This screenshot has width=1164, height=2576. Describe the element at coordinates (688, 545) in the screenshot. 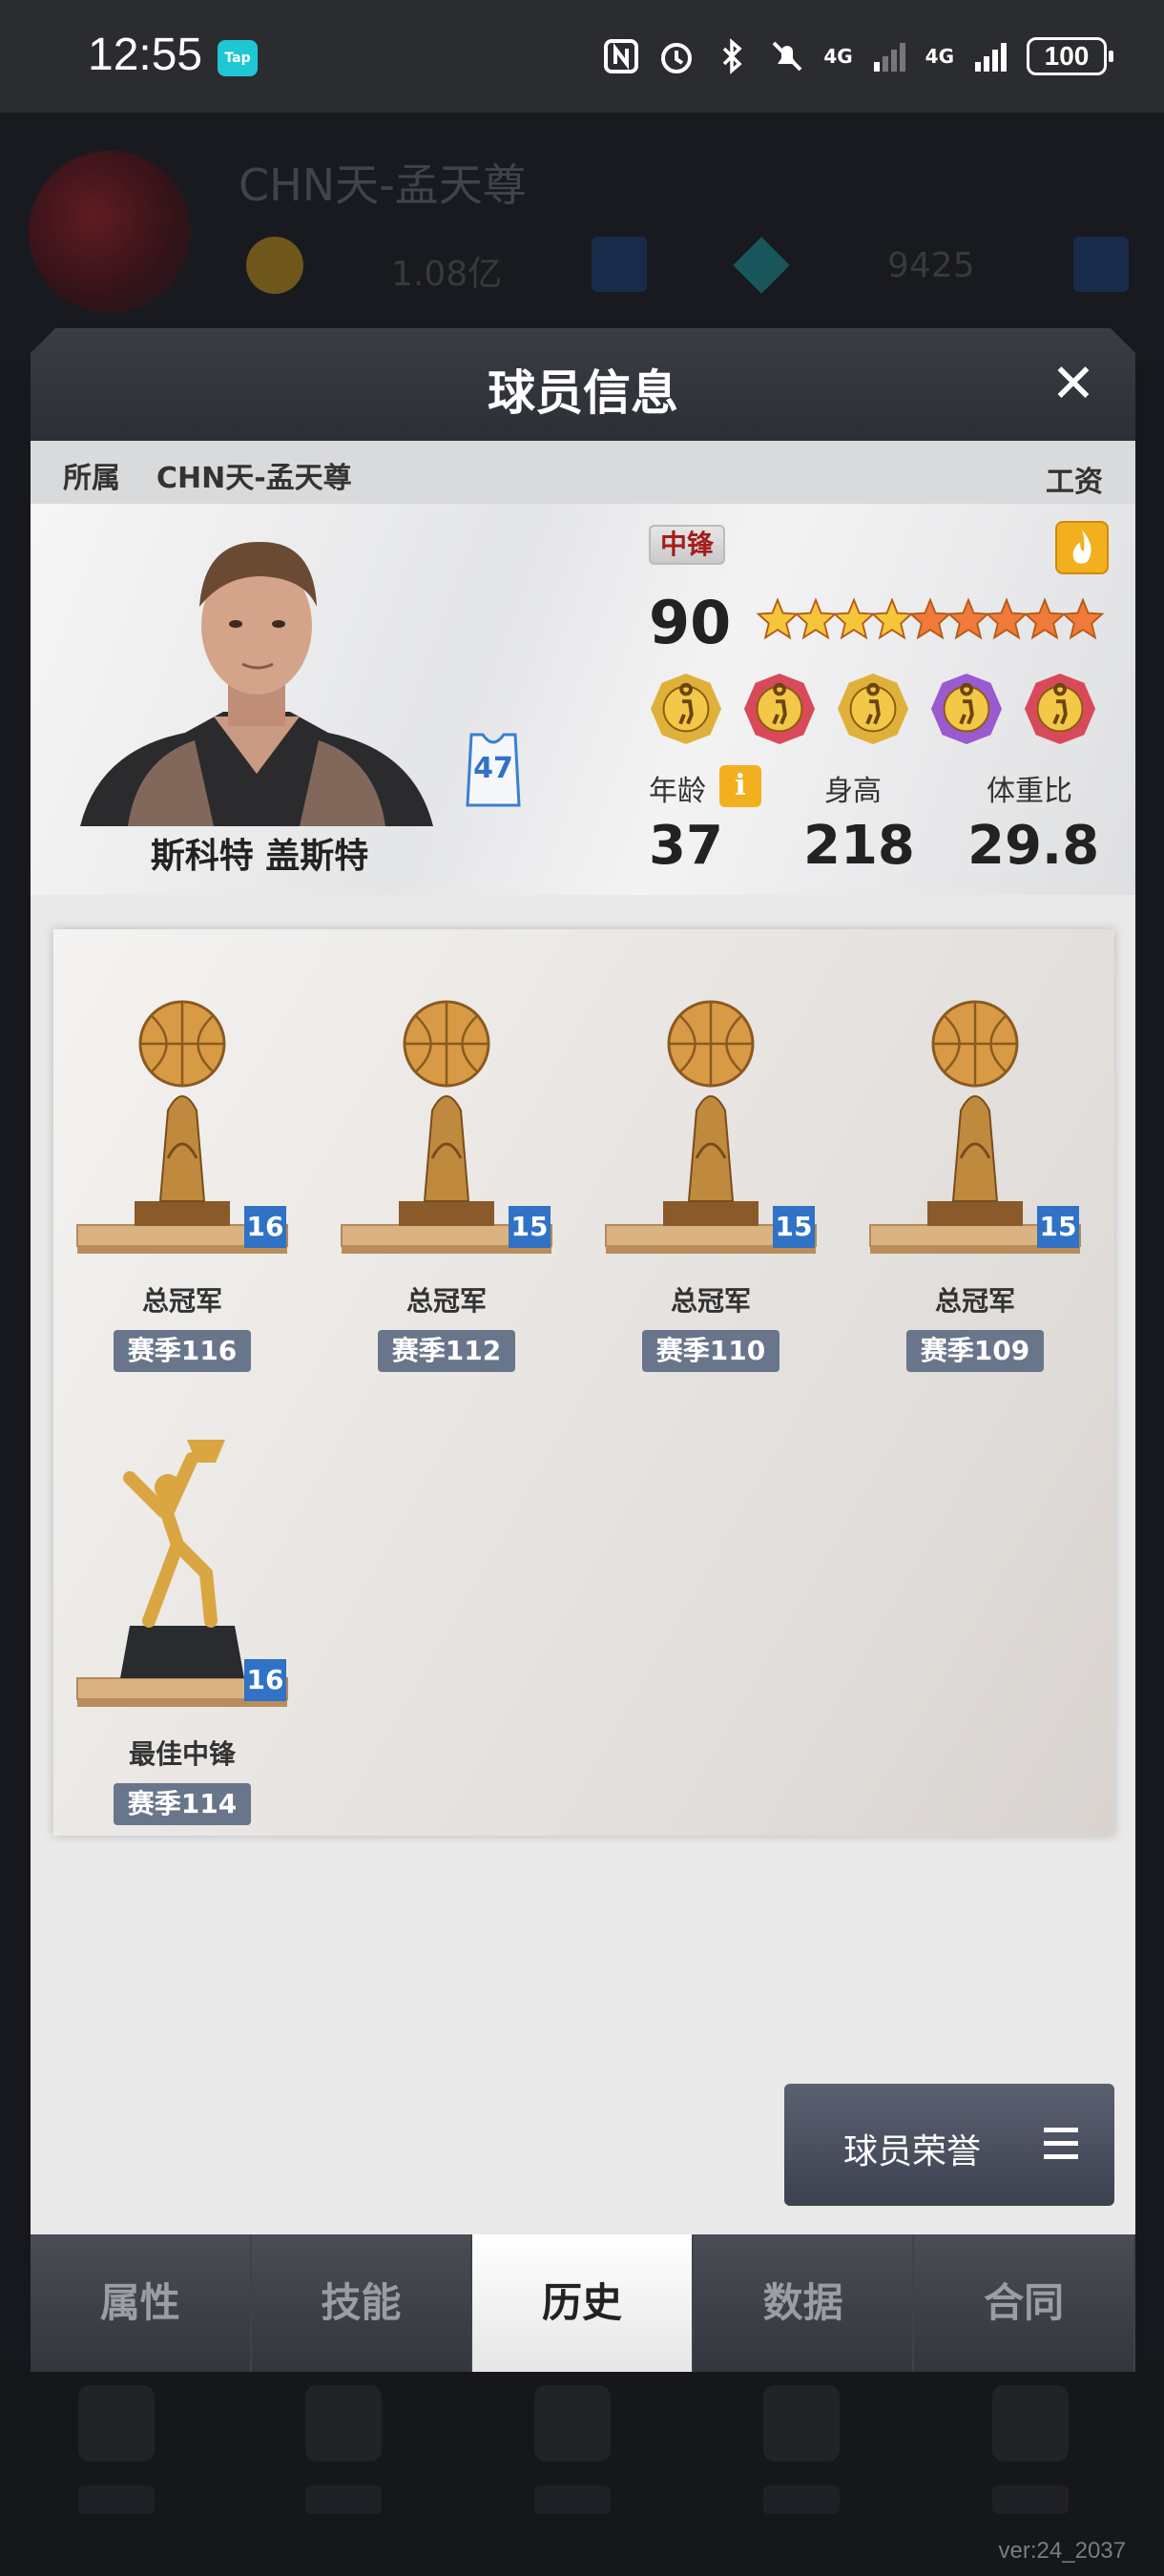

I see `position-badge: 中锋` at that location.